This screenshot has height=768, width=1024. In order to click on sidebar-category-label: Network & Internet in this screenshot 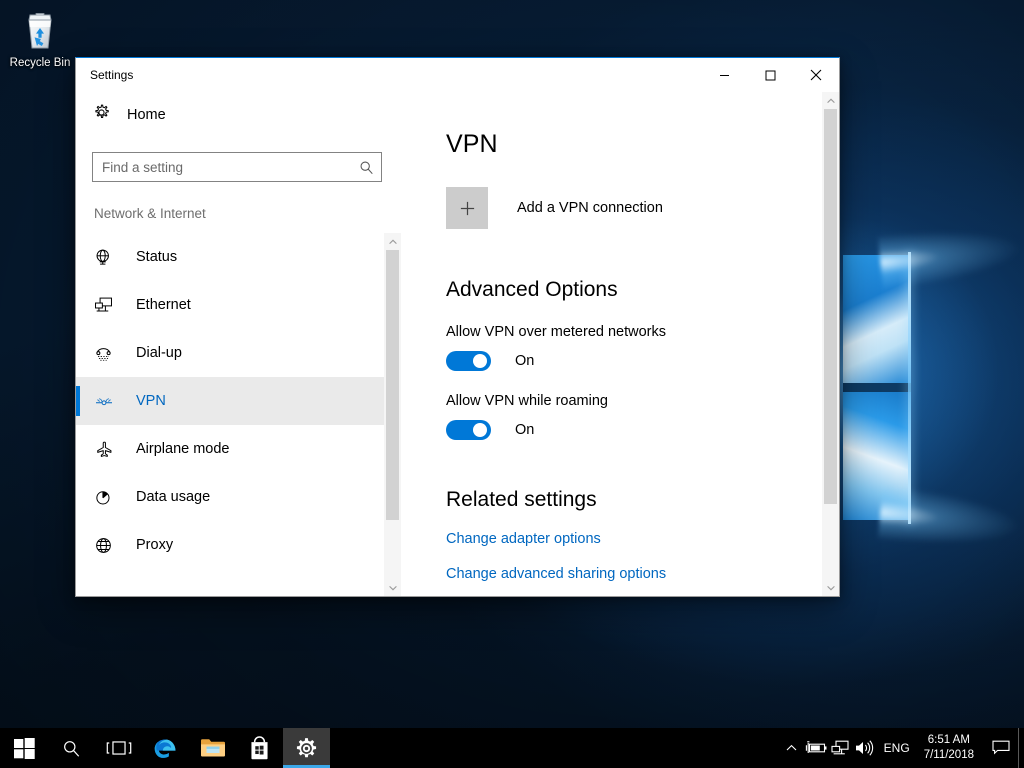, I will do `click(150, 213)`.